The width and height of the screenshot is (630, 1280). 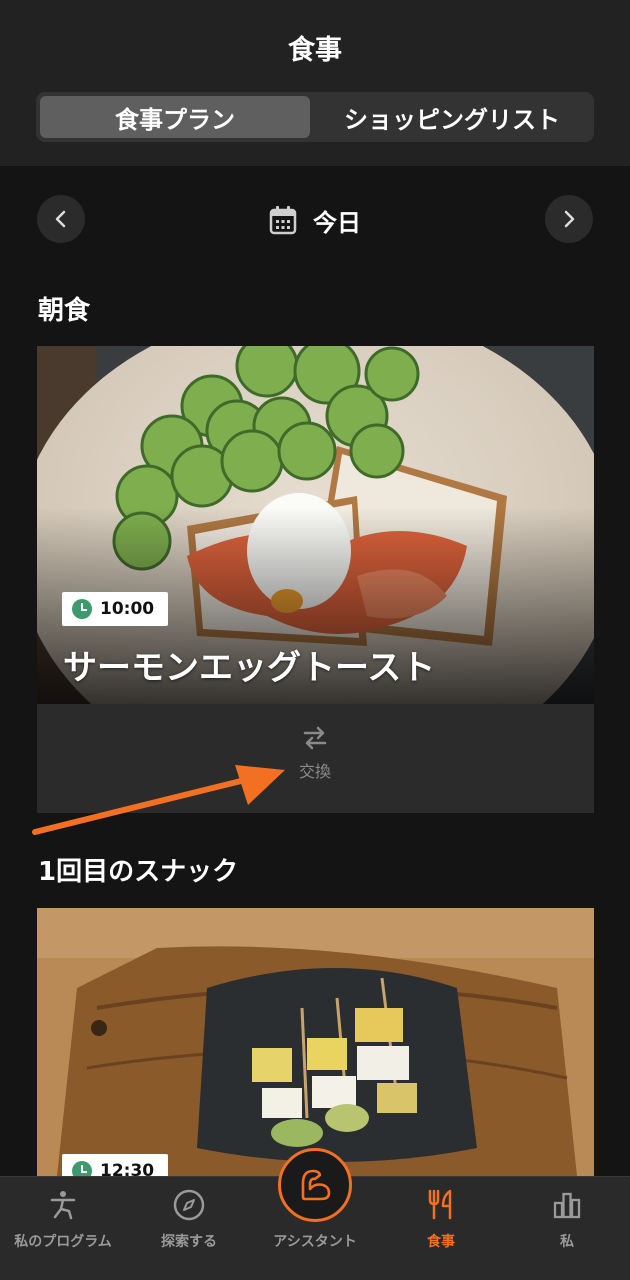 I want to click on chevron-right-icon, so click(x=569, y=219).